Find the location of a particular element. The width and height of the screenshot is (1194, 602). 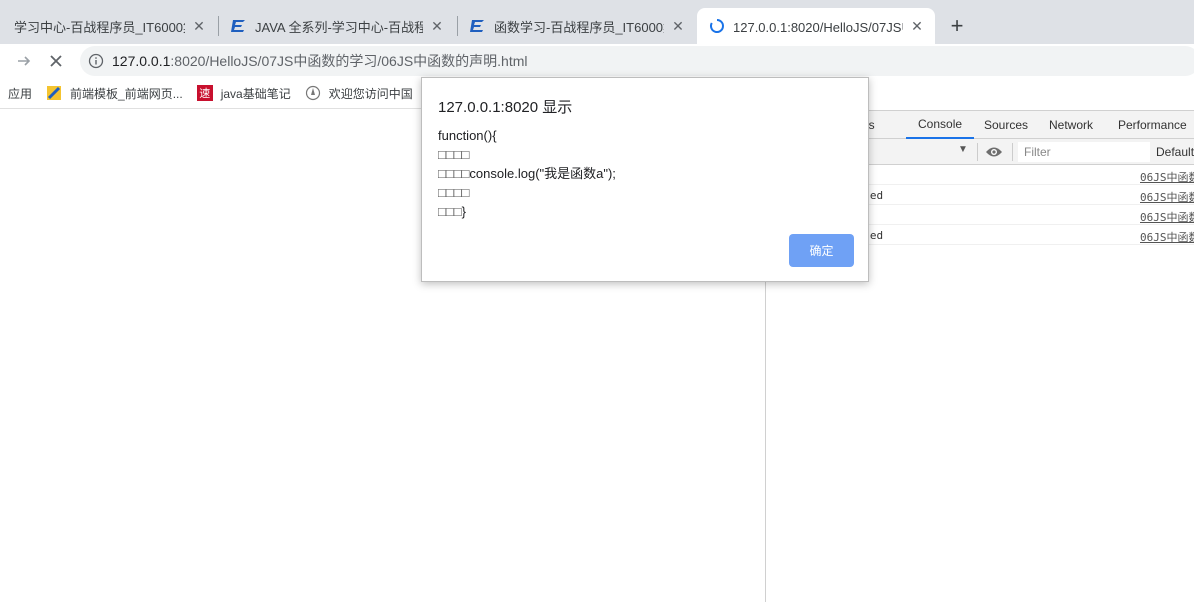

eye-icon is located at coordinates (994, 152).